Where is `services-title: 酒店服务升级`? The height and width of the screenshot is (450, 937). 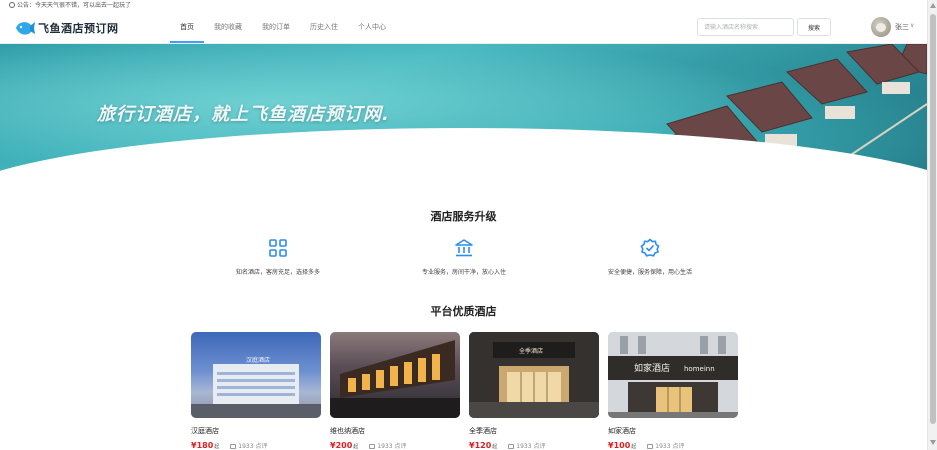 services-title: 酒店服务升级 is located at coordinates (463, 216).